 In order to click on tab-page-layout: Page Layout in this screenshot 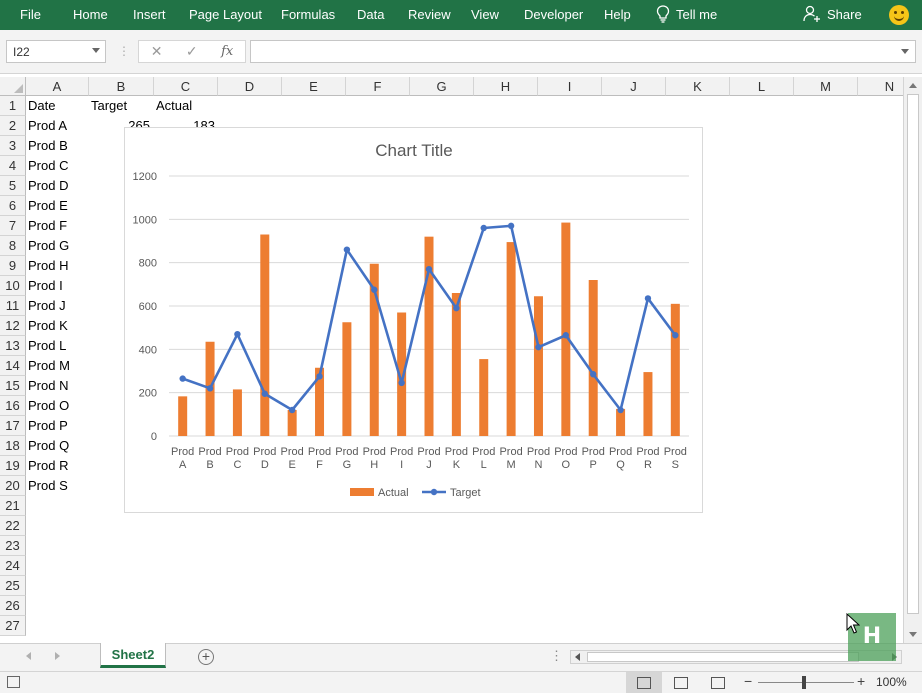, I will do `click(225, 14)`.